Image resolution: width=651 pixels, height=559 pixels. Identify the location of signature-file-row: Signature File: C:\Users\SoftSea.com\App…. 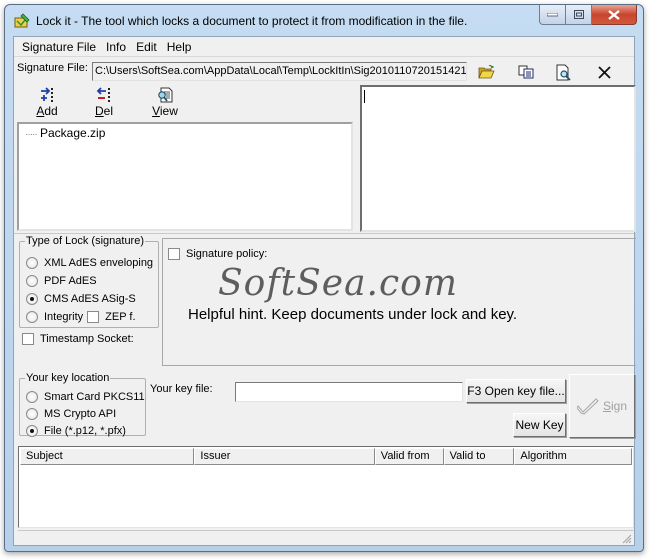
(324, 71).